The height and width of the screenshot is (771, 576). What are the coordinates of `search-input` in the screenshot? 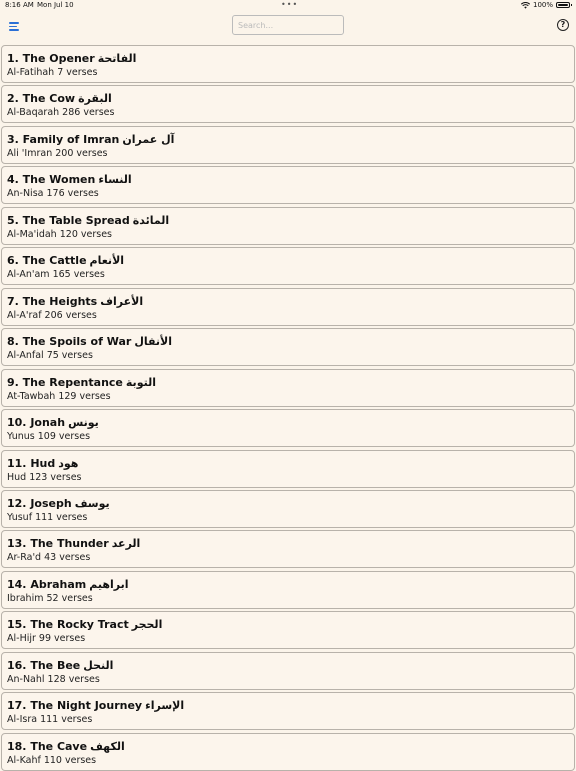 It's located at (288, 25).